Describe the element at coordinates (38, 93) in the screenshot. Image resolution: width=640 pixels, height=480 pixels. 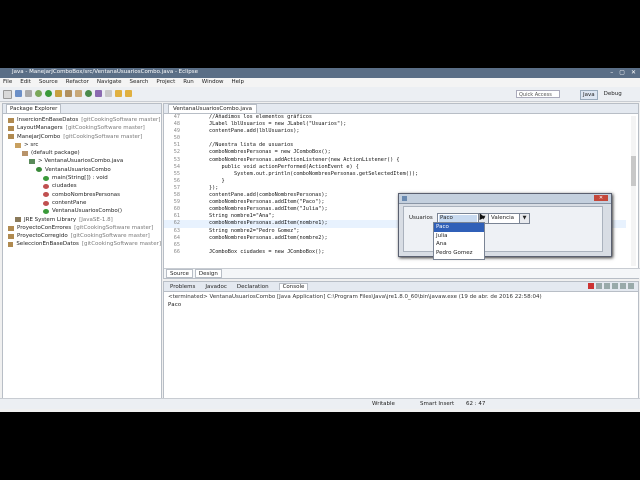
I see `debug-icon` at that location.